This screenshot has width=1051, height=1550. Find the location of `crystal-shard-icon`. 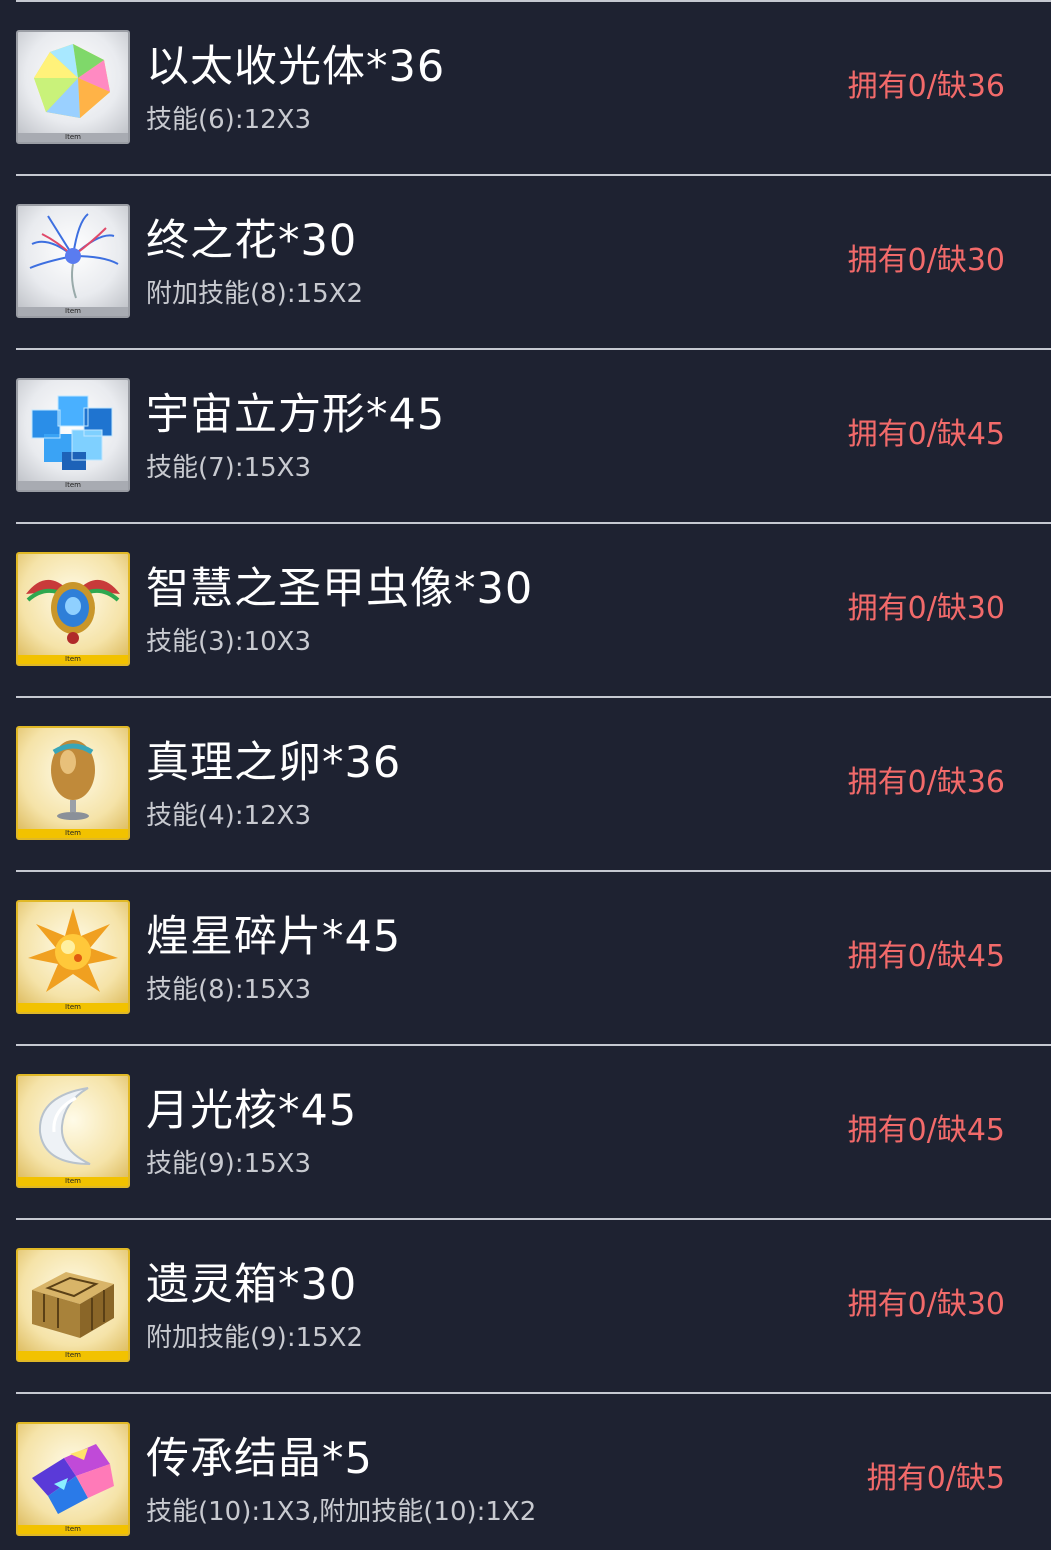

crystal-shard-icon is located at coordinates (73, 1479).